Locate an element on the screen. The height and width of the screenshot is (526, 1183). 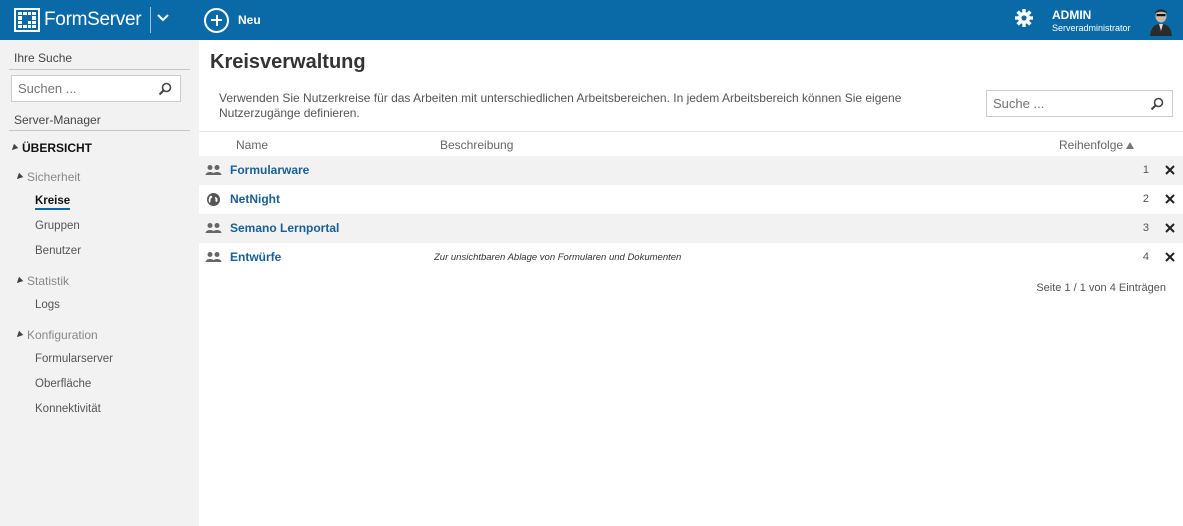
sidebar-item-gruppen: Gruppen is located at coordinates (57, 226).